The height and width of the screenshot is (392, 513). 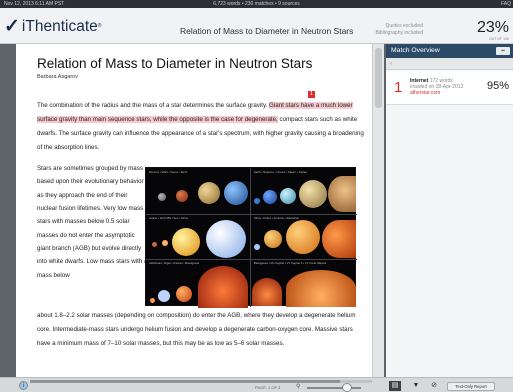 I want to click on match-marker: 1, so click(x=311, y=94).